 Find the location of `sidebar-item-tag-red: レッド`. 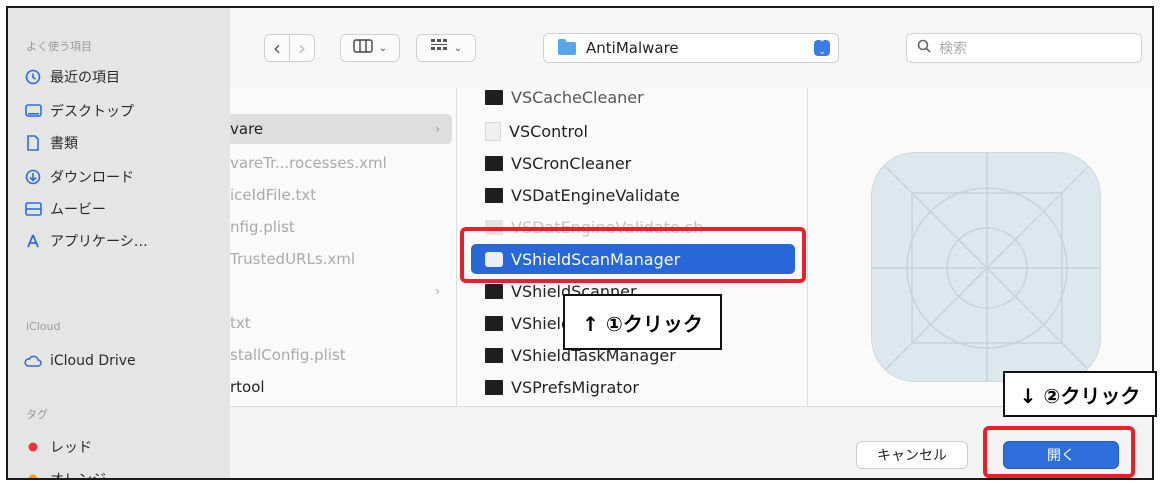

sidebar-item-tag-red: レッド is located at coordinates (58, 447).